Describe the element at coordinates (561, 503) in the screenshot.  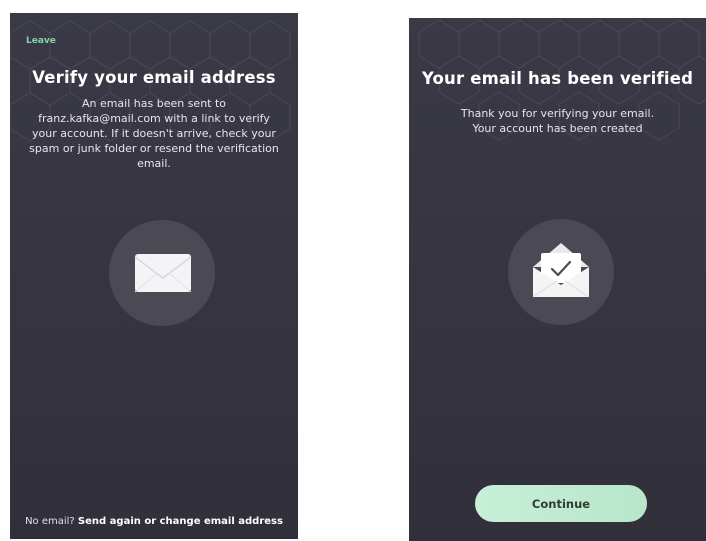
I see `continue-button: Continue` at that location.